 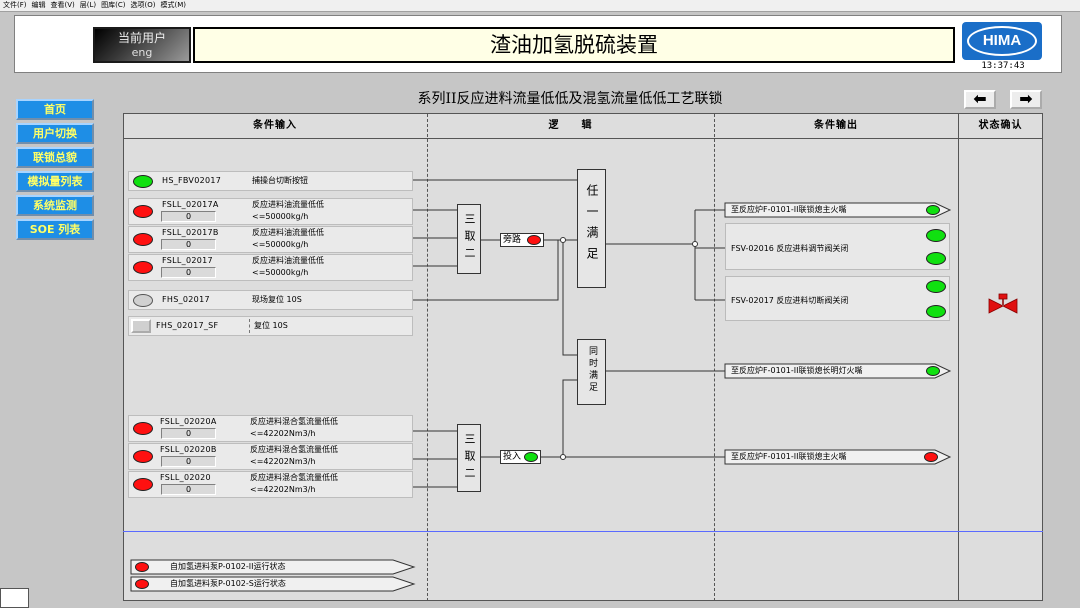 What do you see at coordinates (188, 421) in the screenshot?
I see `tag-label: FSLL_02020A` at bounding box center [188, 421].